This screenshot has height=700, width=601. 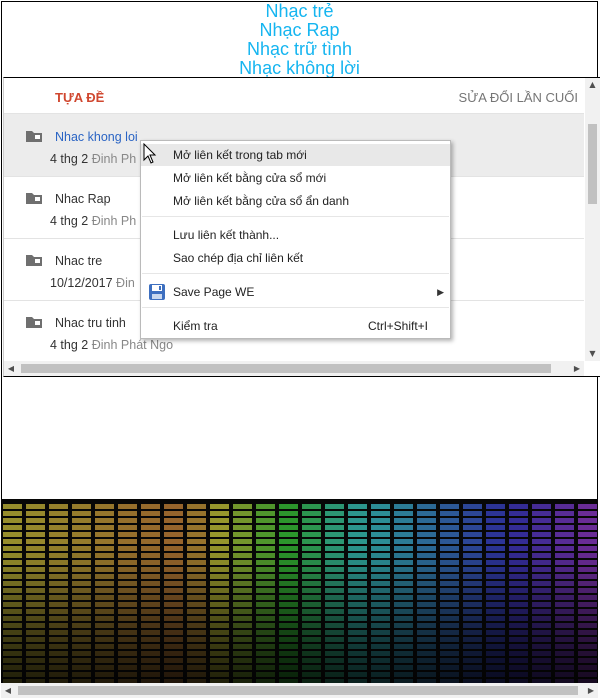 I want to click on menu-item-shortcut: Ctrl+Shift+I, so click(x=397, y=326).